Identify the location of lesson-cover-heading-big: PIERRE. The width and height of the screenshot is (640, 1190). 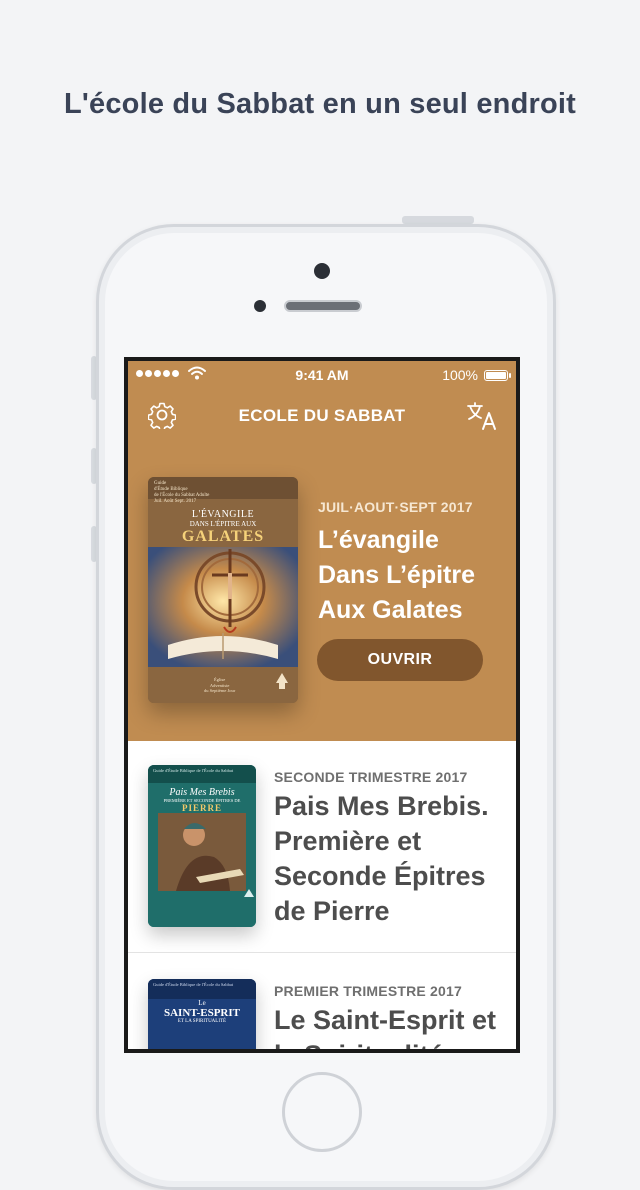
(201, 808).